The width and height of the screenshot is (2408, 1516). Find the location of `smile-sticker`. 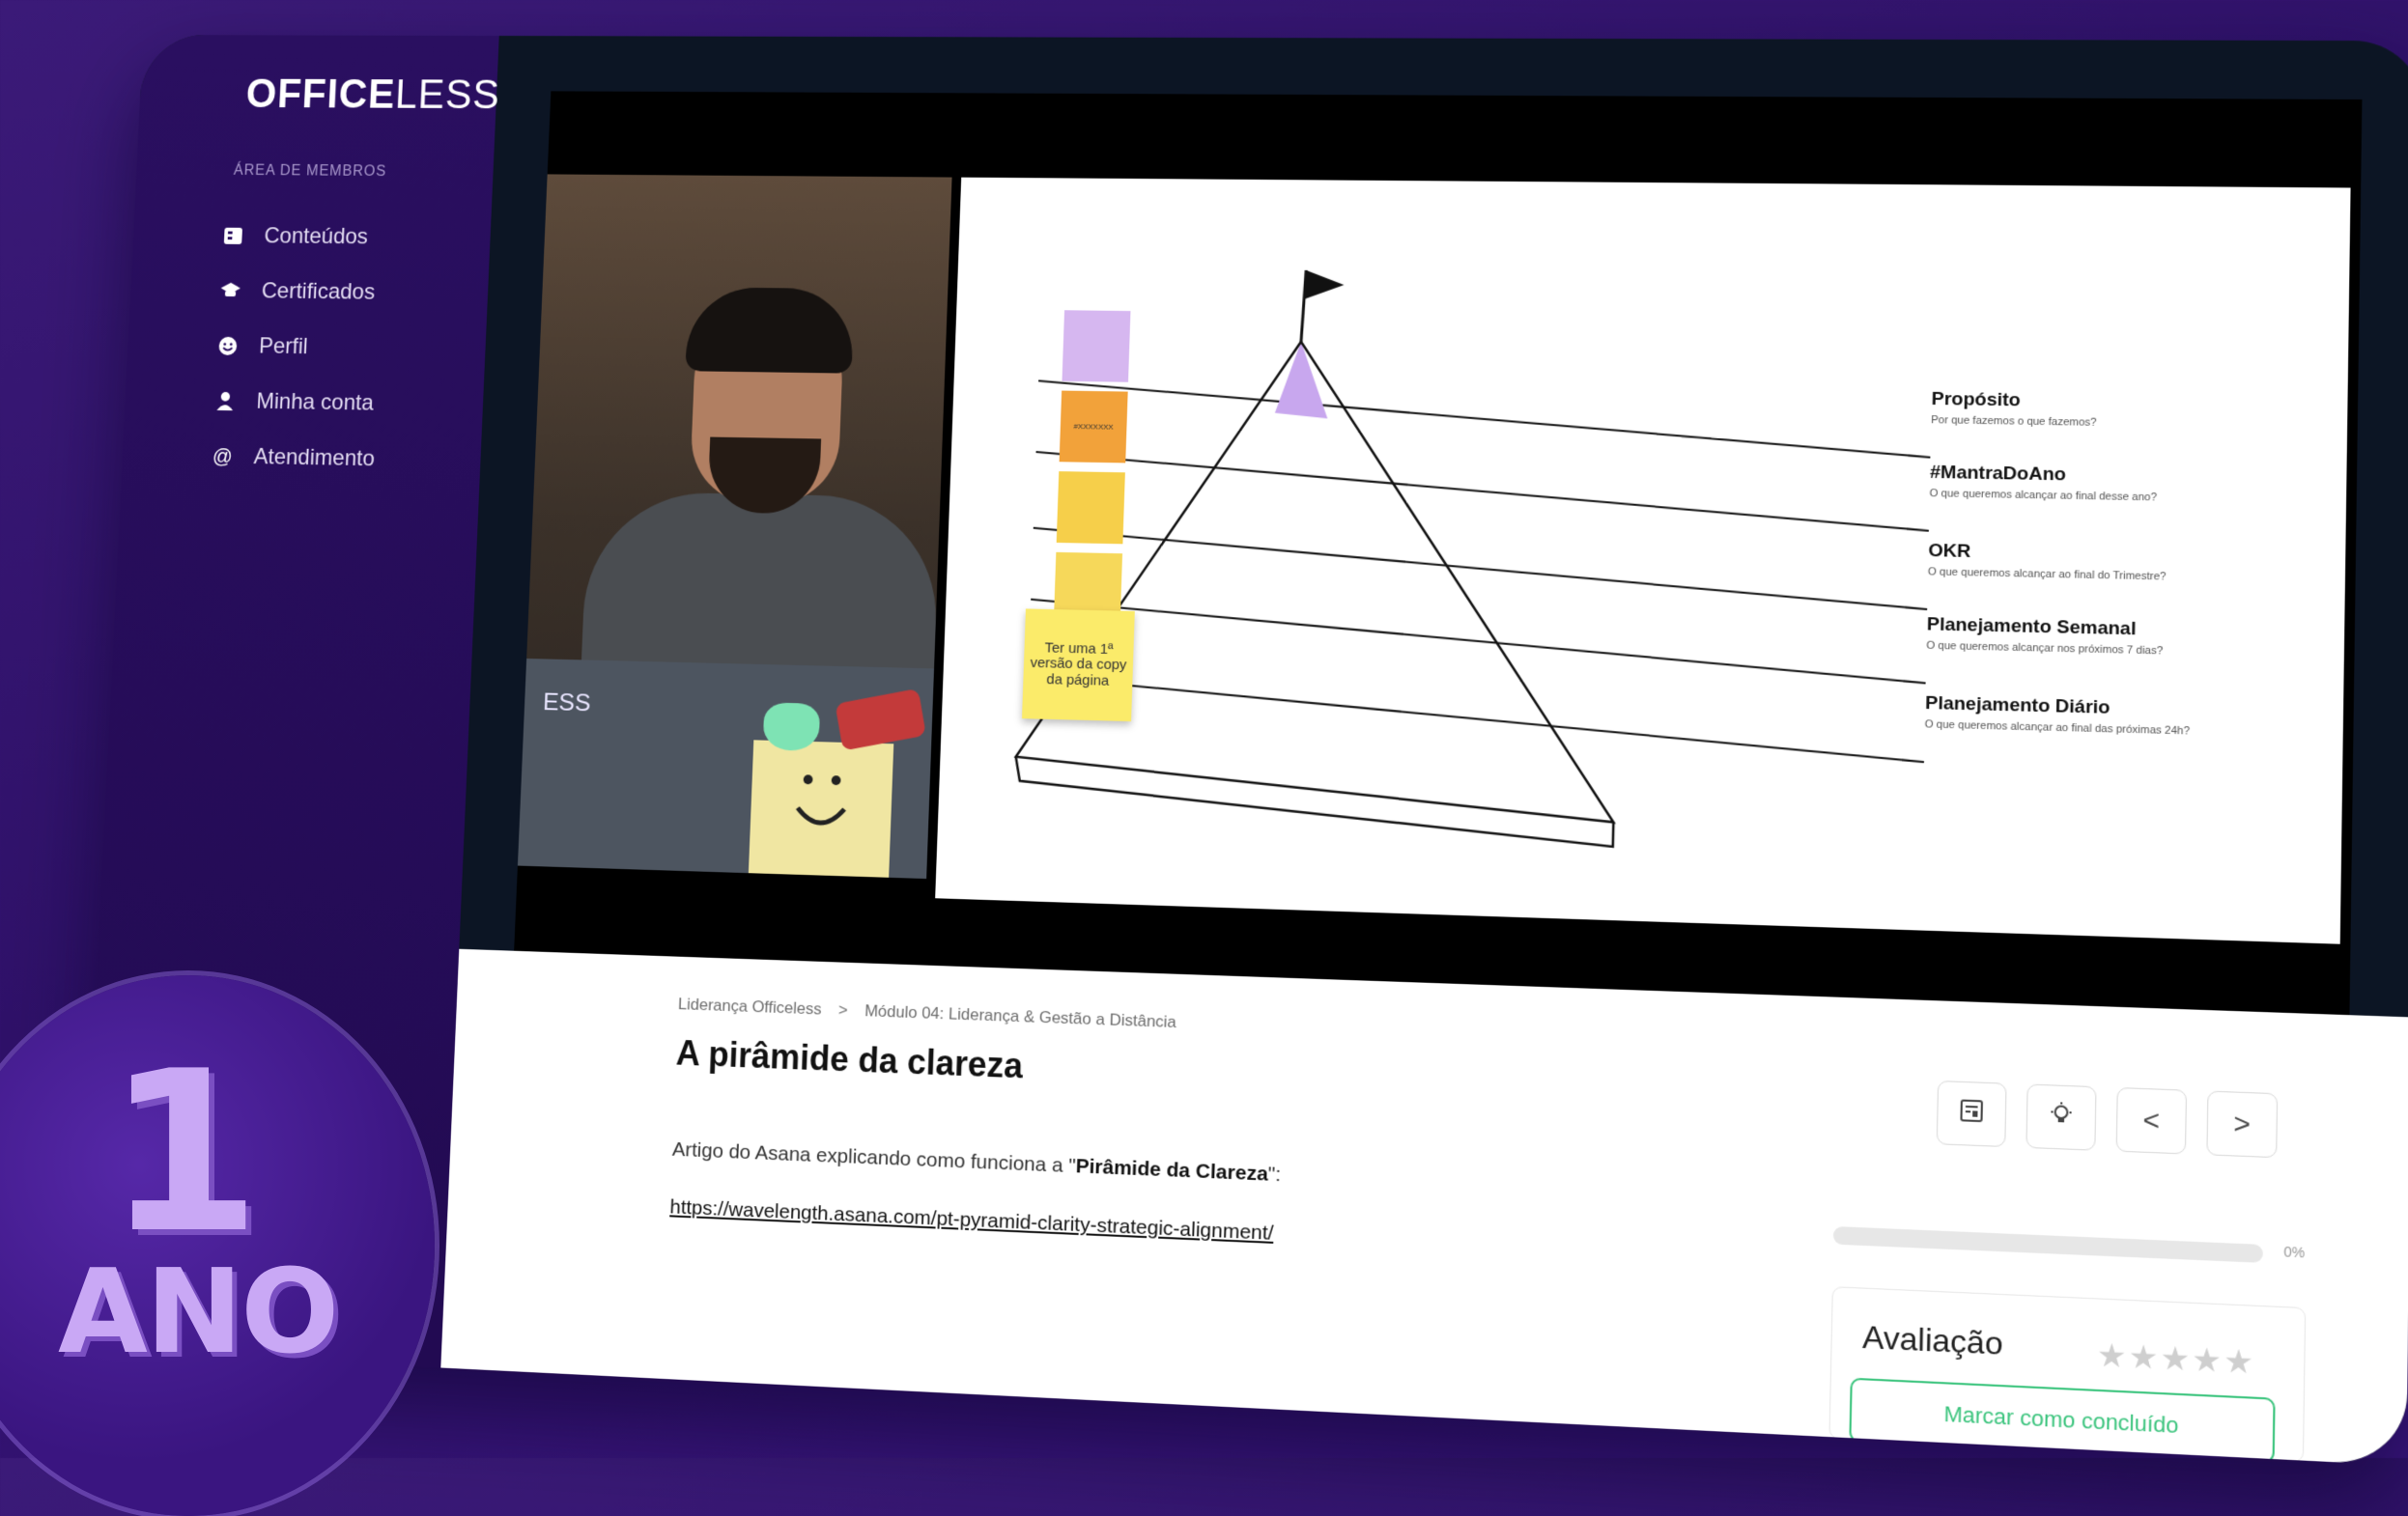

smile-sticker is located at coordinates (821, 808).